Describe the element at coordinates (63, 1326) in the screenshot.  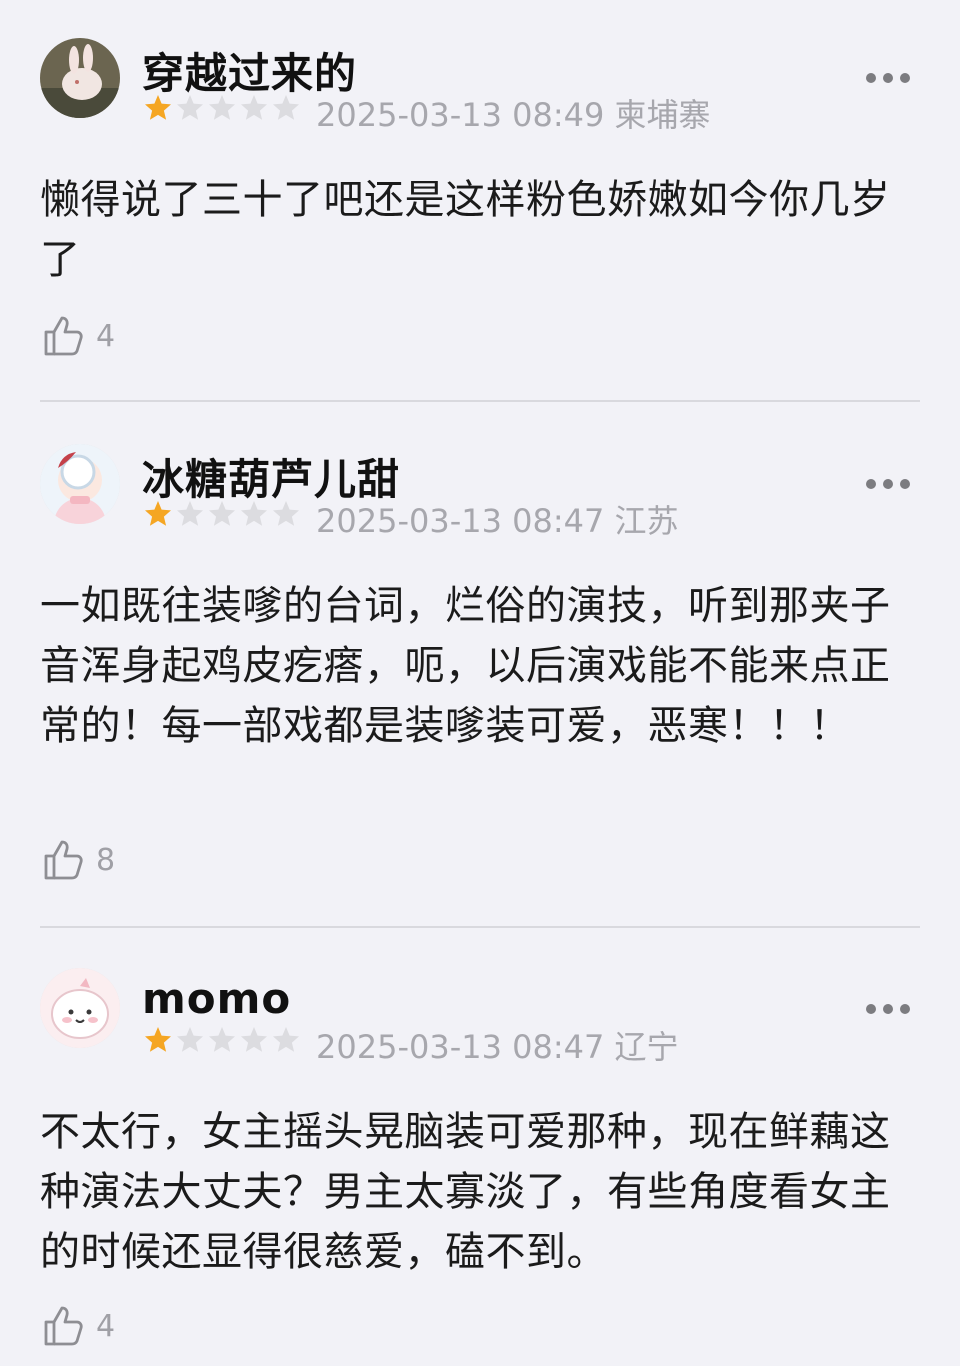
I see `thumbs-up-icon` at that location.